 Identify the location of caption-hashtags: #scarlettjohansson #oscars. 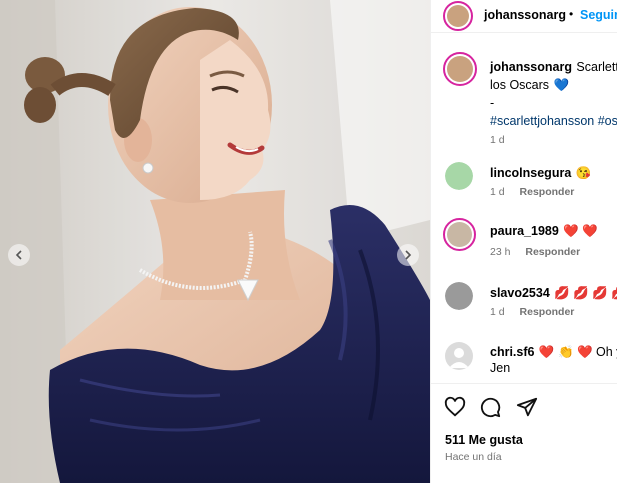
(553, 121).